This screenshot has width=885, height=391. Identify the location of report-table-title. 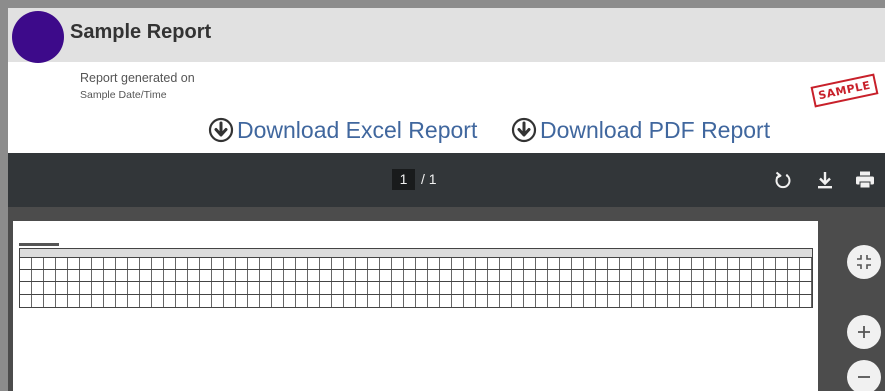
(39, 244).